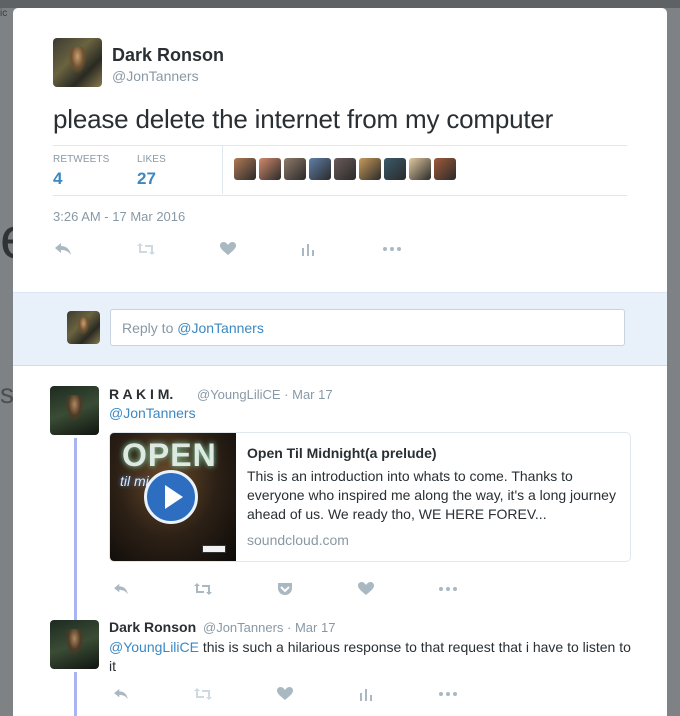 This screenshot has height=716, width=680. What do you see at coordinates (315, 627) in the screenshot?
I see `reply-2-date: Mar 17` at bounding box center [315, 627].